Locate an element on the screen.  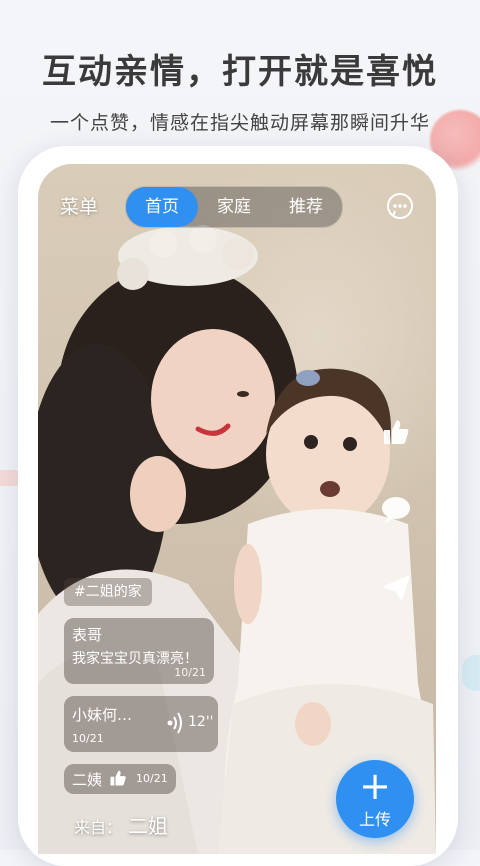
upload-button: + 上传 is located at coordinates (375, 799).